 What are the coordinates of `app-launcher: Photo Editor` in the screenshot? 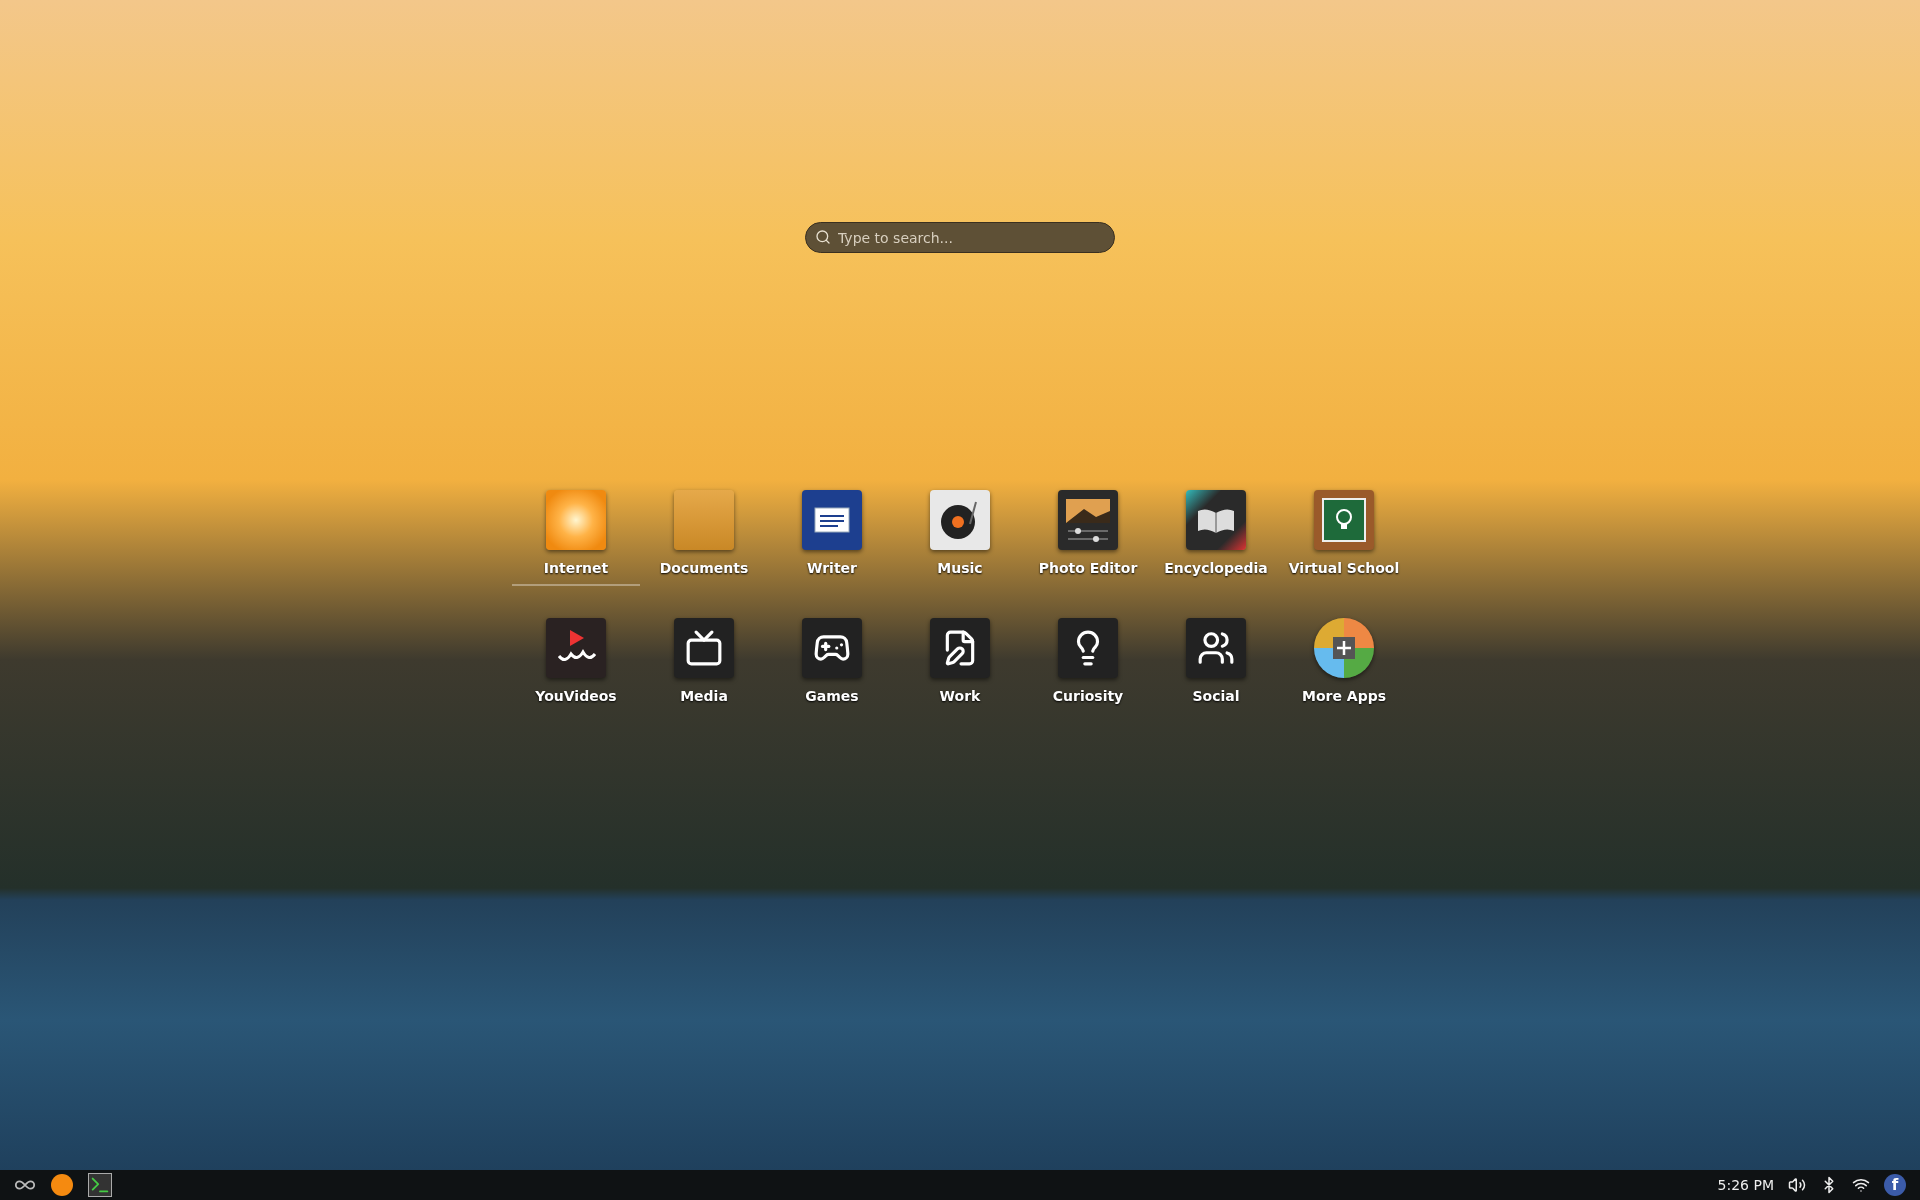 It's located at (1088, 538).